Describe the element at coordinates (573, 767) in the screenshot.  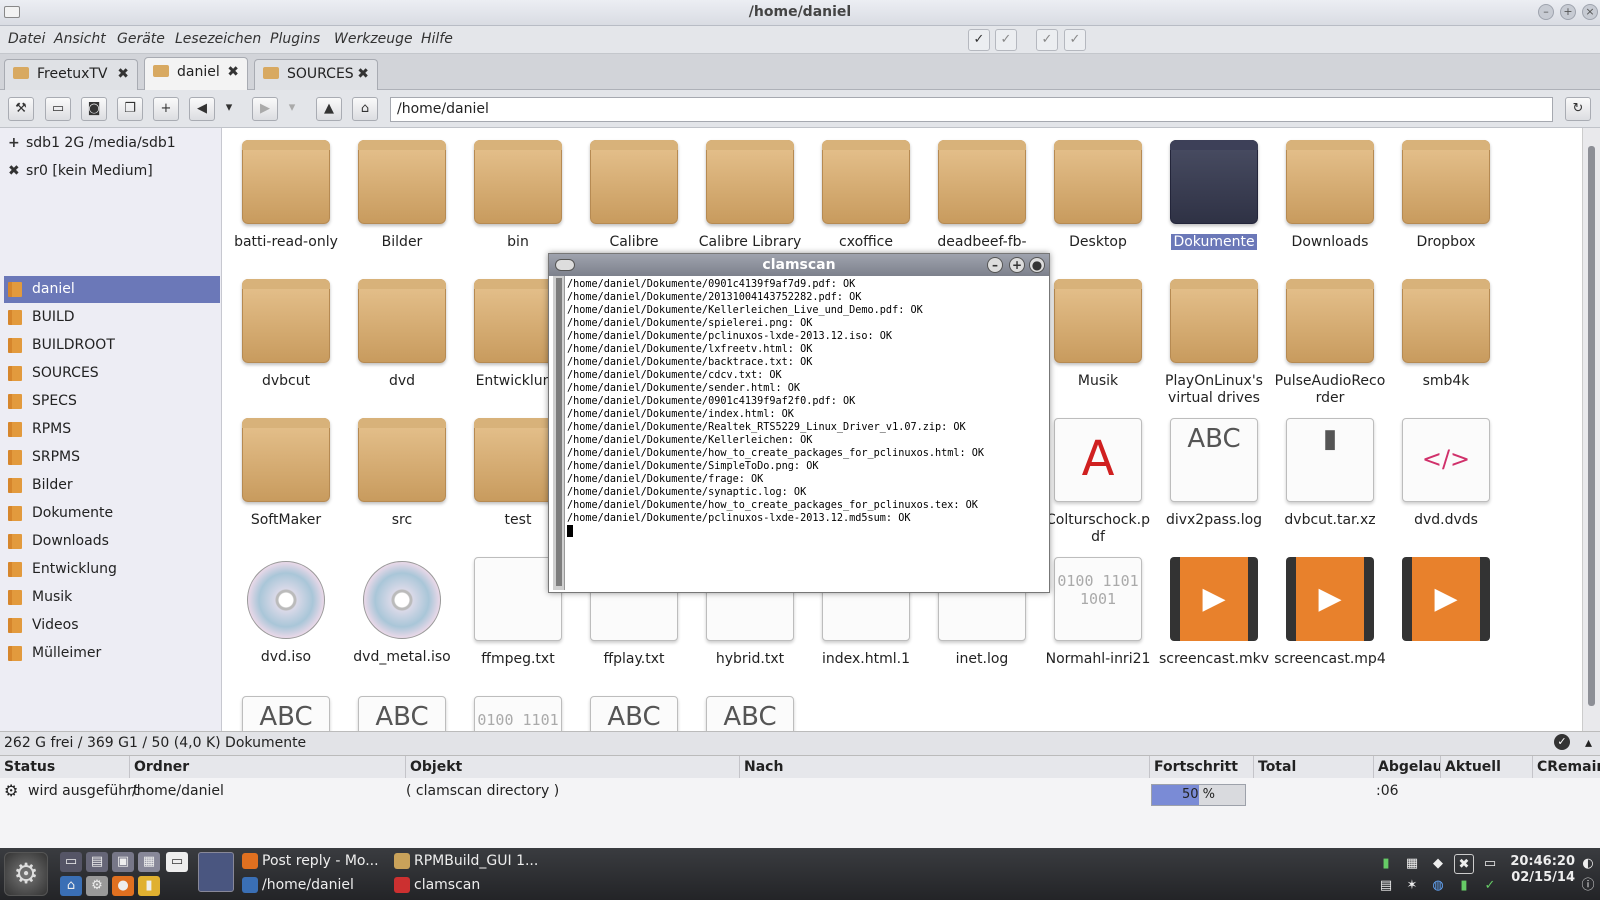
I see `col-objekt: Objekt` at that location.